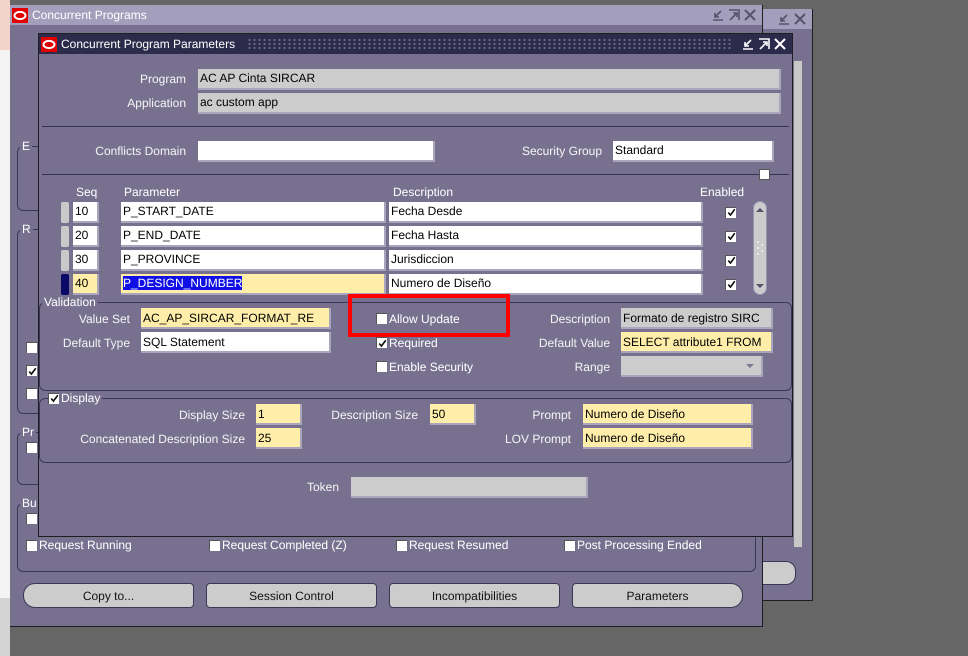  Describe the element at coordinates (692, 366) in the screenshot. I see `dropdown-field` at that location.